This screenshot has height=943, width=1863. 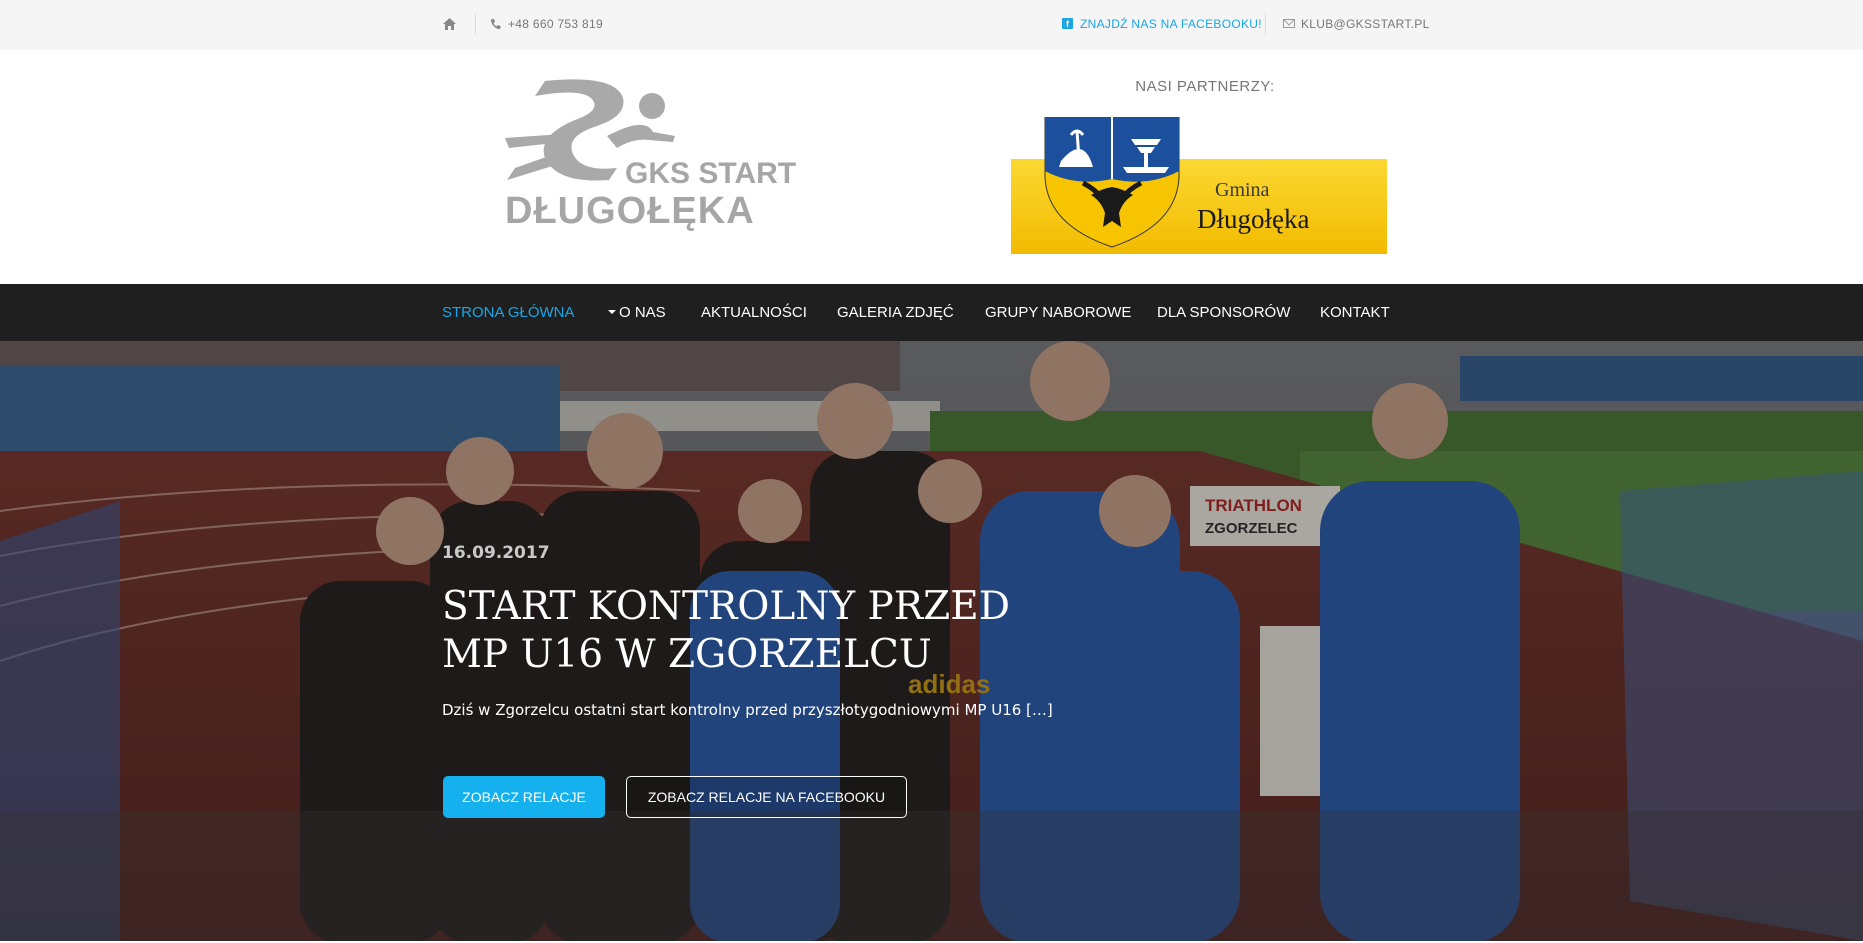 What do you see at coordinates (1067, 23) in the screenshot?
I see `facebook-icon: f` at bounding box center [1067, 23].